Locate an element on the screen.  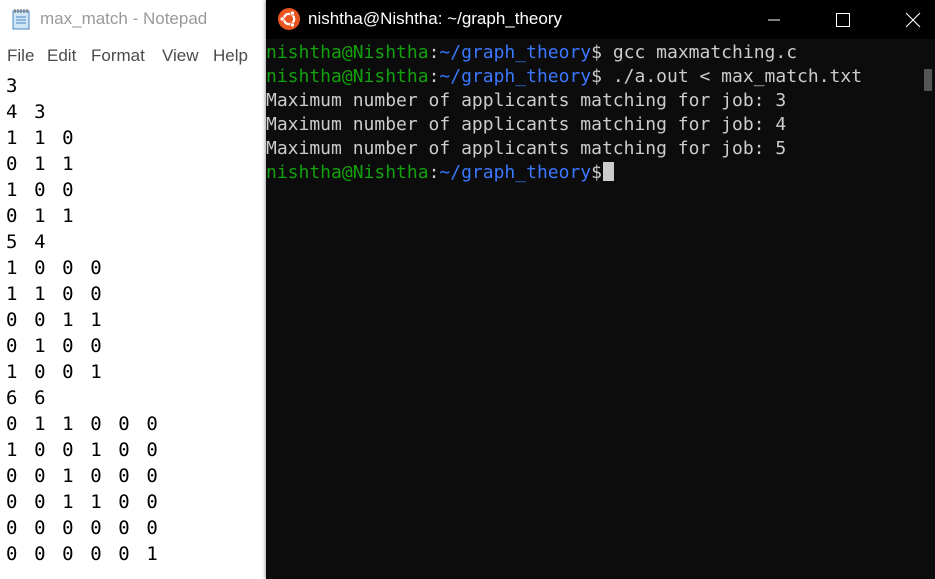
terminal-title: nishtha@Nishtha: ~/graph_theory is located at coordinates (435, 18).